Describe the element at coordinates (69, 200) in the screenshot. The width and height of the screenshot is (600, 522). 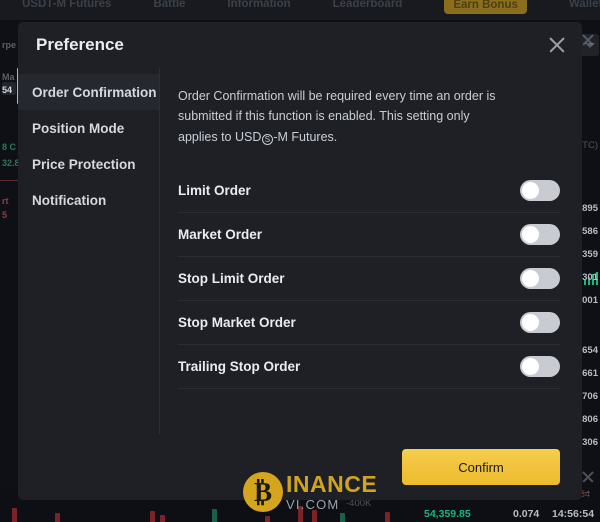
I see `sidebar-item-label: Notification` at that location.